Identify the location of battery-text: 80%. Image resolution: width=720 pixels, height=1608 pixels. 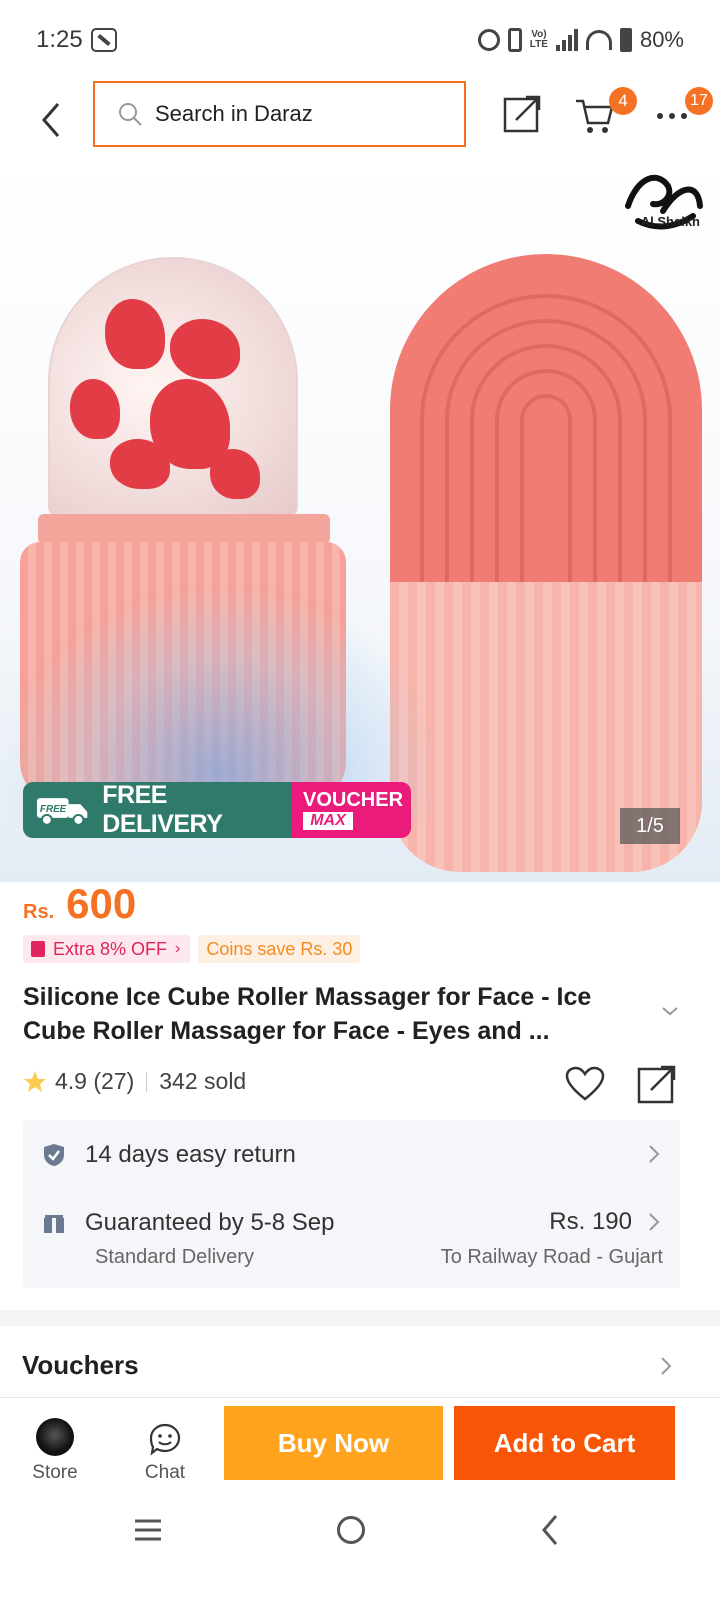
(661, 39).